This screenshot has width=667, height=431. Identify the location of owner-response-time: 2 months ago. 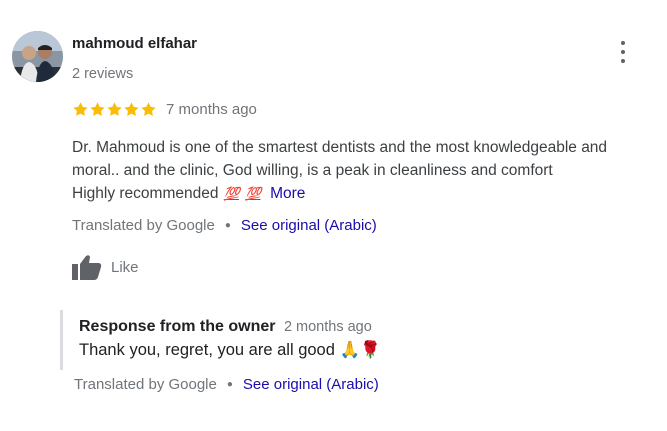
(327, 327).